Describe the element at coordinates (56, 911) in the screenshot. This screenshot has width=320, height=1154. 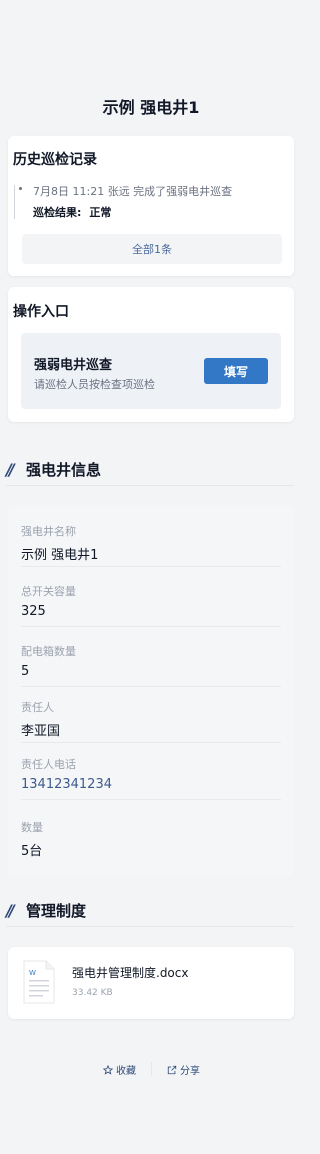
I see `docs-section-title: 管理制度` at that location.